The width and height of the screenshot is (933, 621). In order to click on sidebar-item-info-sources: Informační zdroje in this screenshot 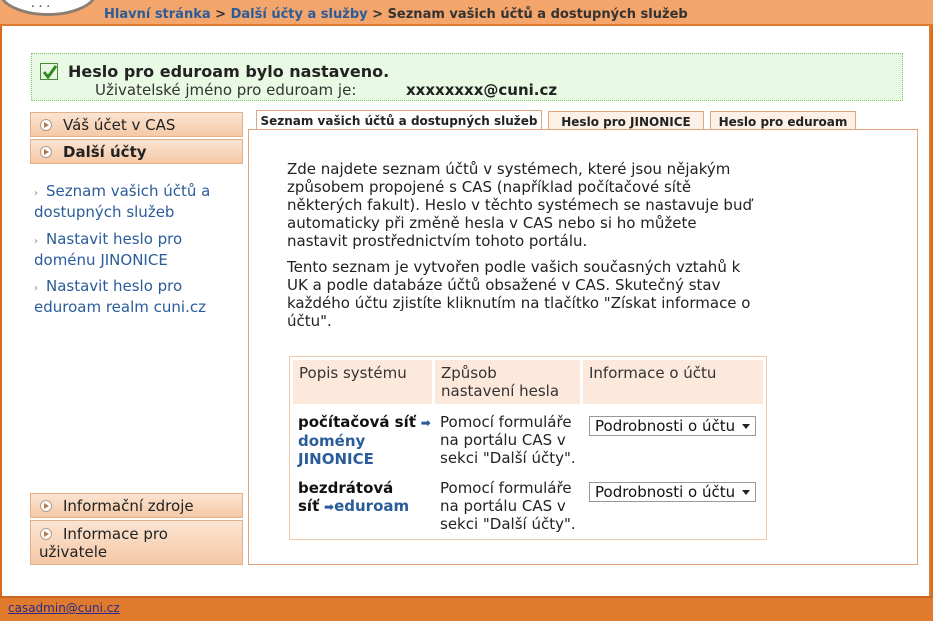, I will do `click(136, 505)`.